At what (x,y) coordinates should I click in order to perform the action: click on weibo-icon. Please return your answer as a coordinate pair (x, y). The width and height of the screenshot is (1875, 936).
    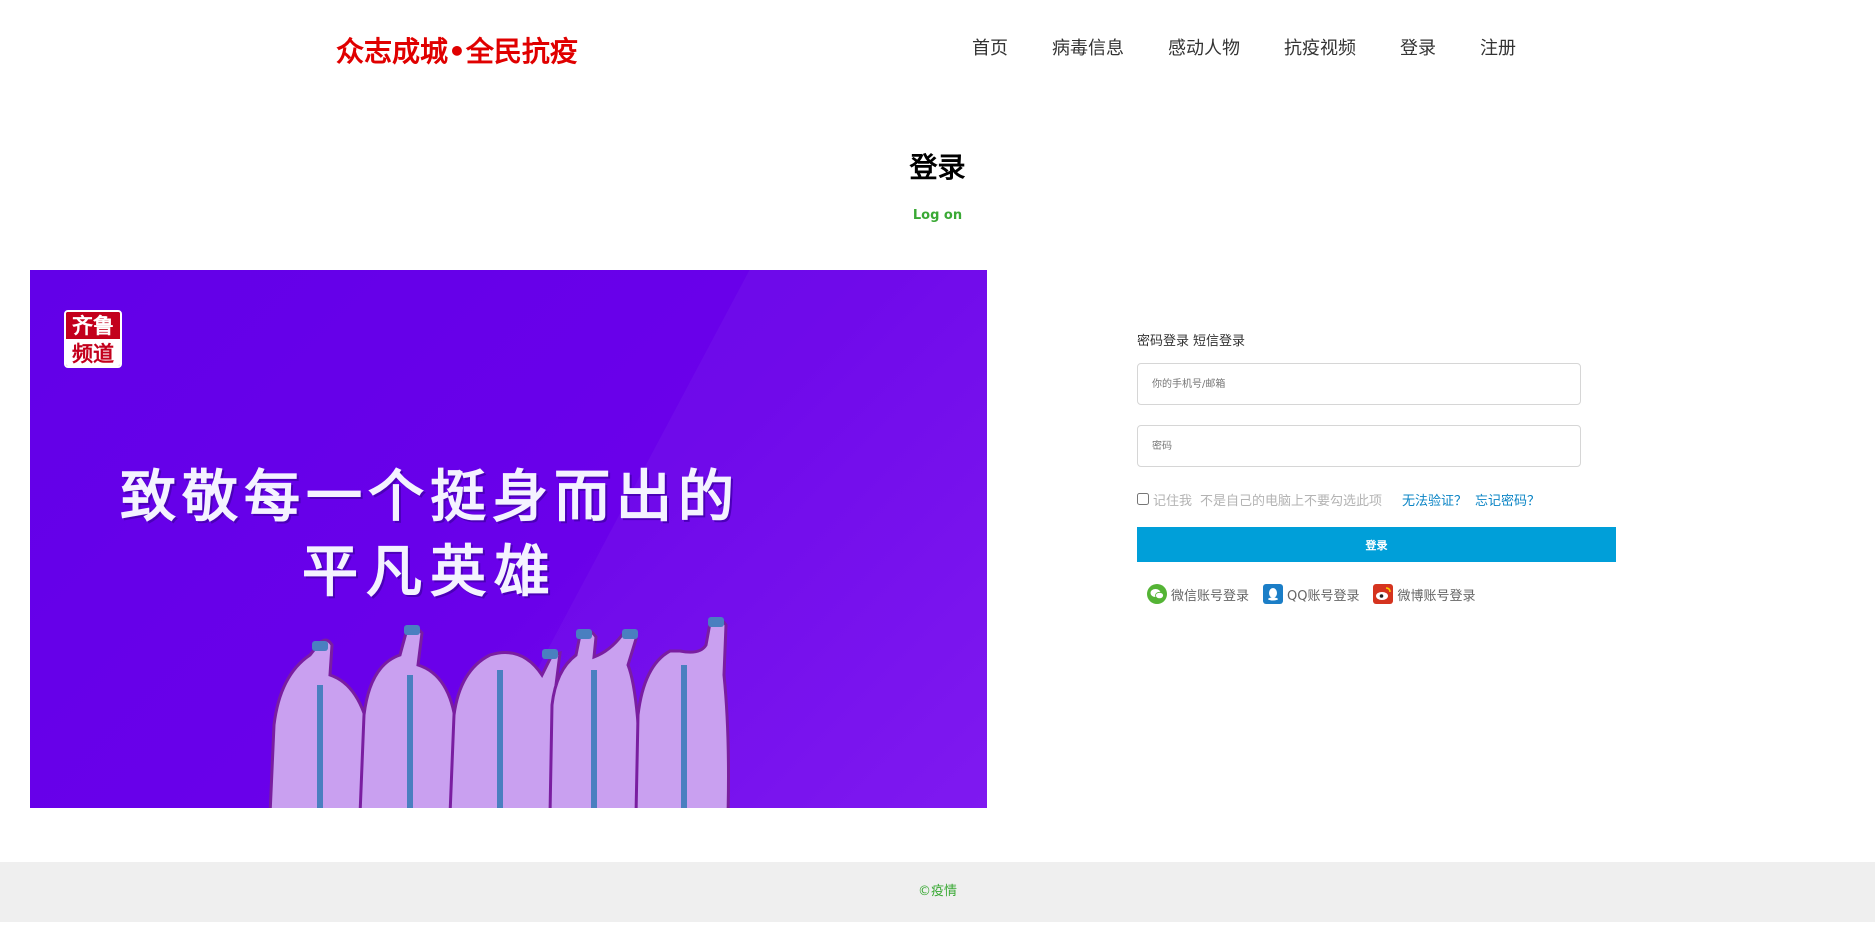
    Looking at the image, I should click on (1383, 594).